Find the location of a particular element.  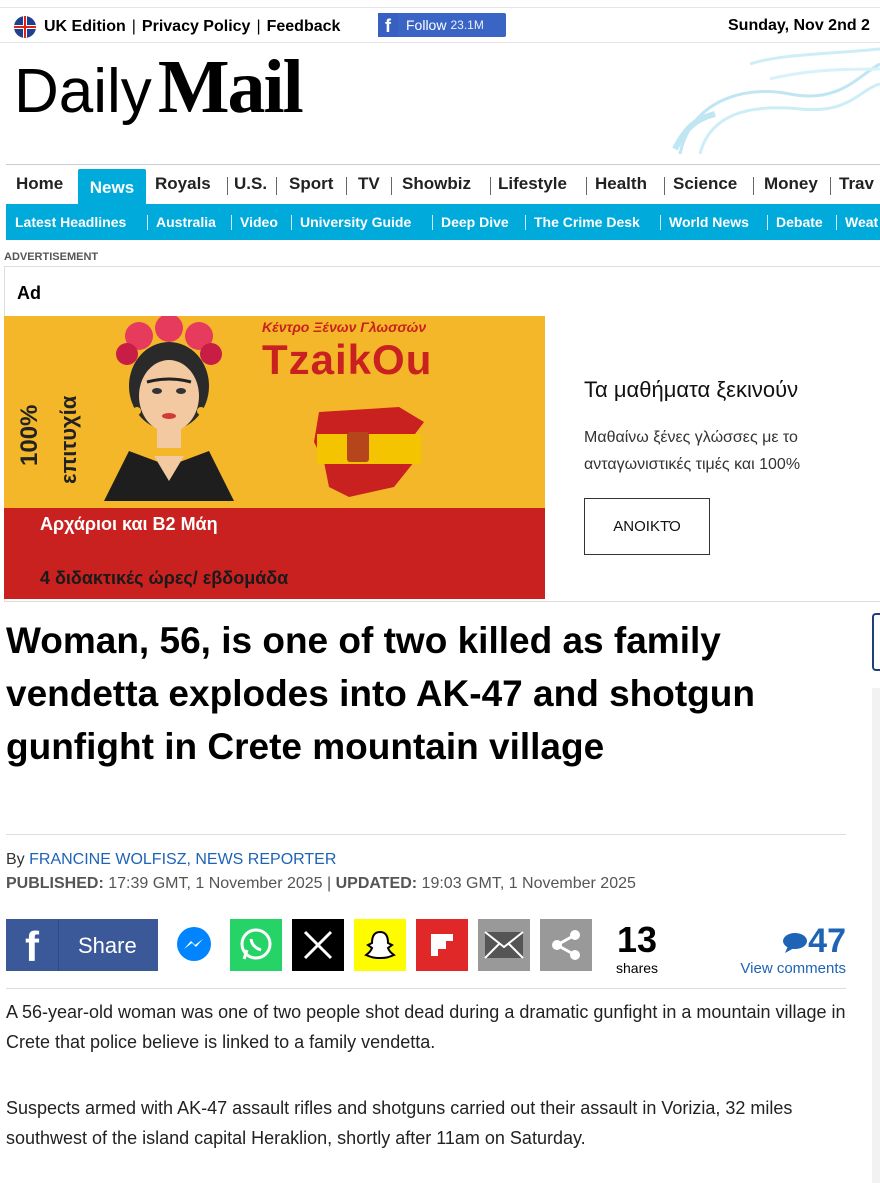

flipboard-icon is located at coordinates (442, 945).